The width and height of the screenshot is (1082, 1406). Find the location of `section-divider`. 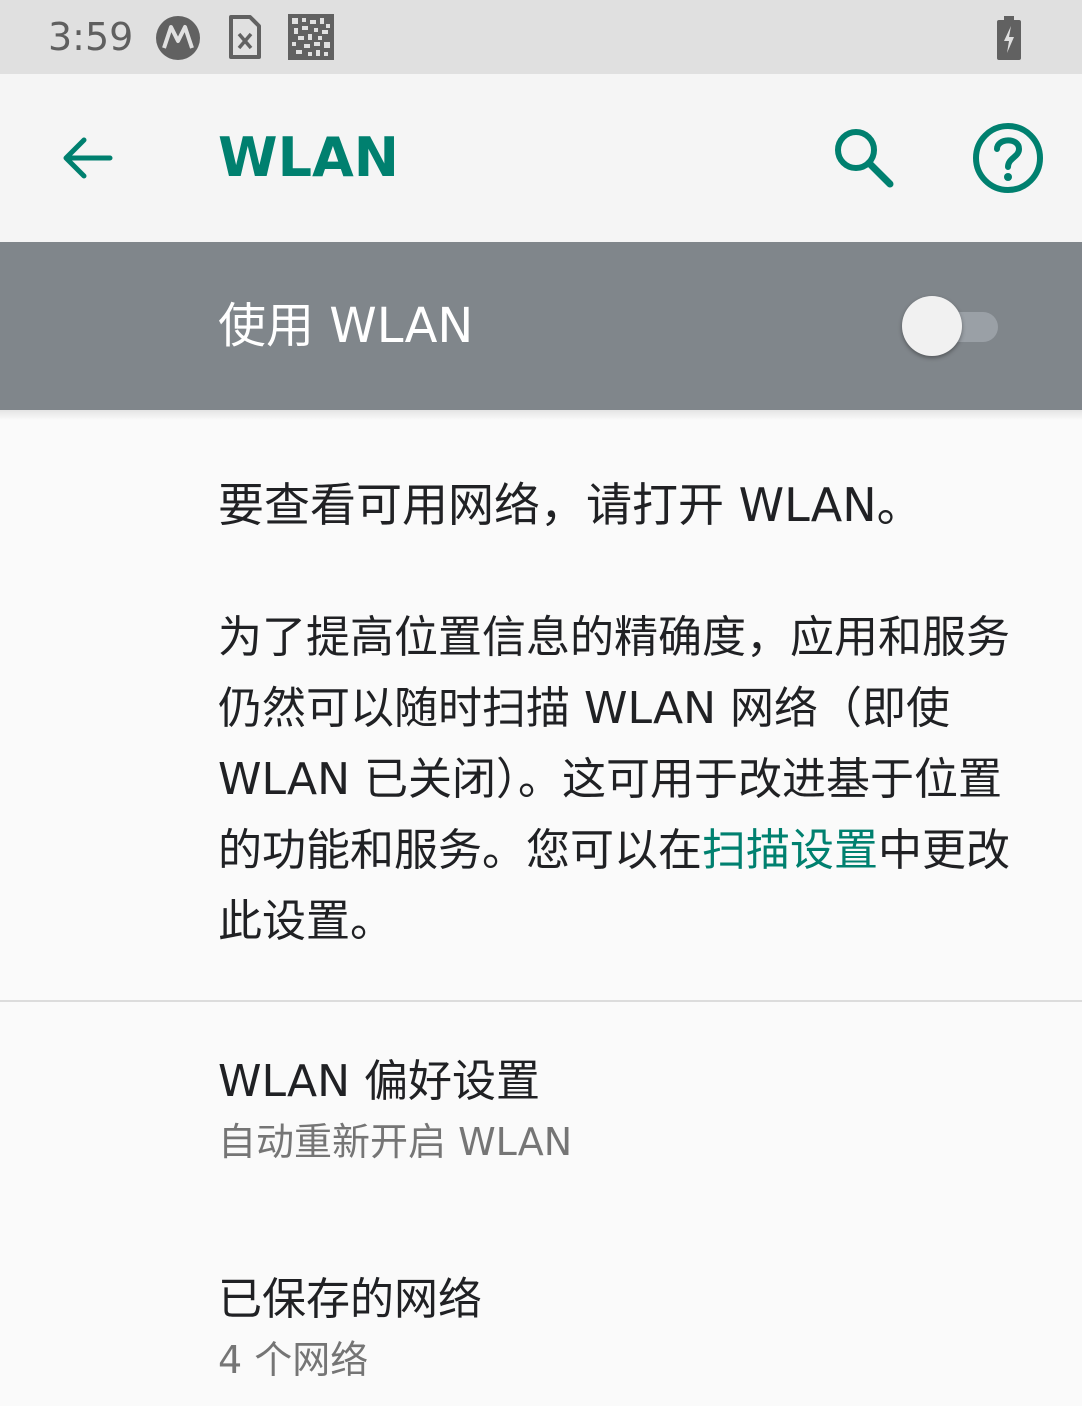

section-divider is located at coordinates (541, 1001).